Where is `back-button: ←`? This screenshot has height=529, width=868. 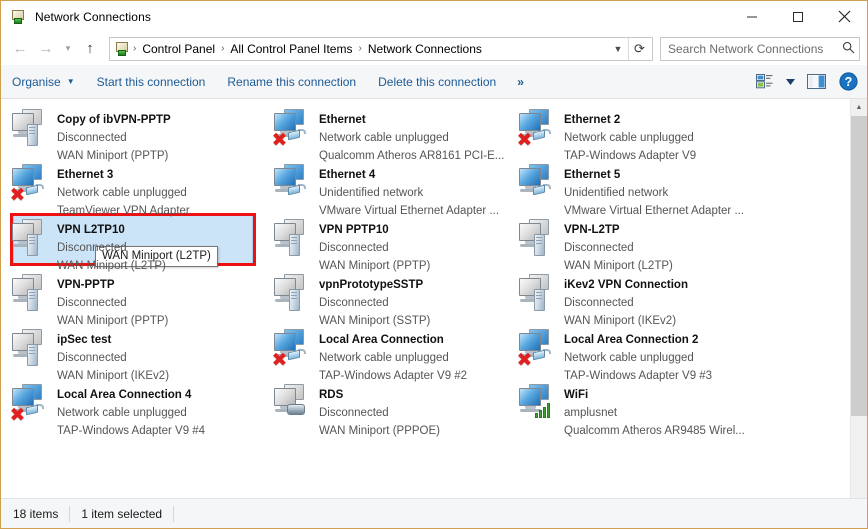 back-button: ← is located at coordinates (20, 49).